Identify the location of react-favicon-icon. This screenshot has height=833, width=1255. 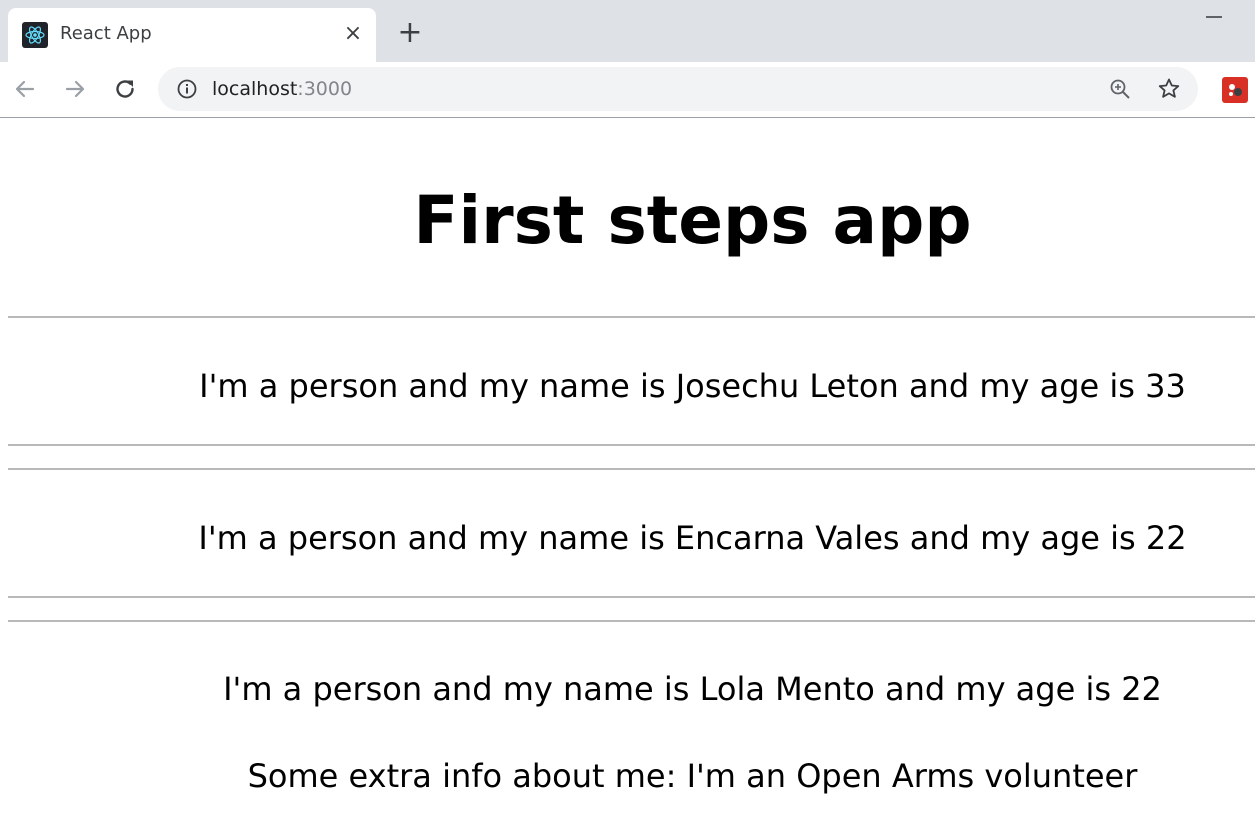
(35, 35).